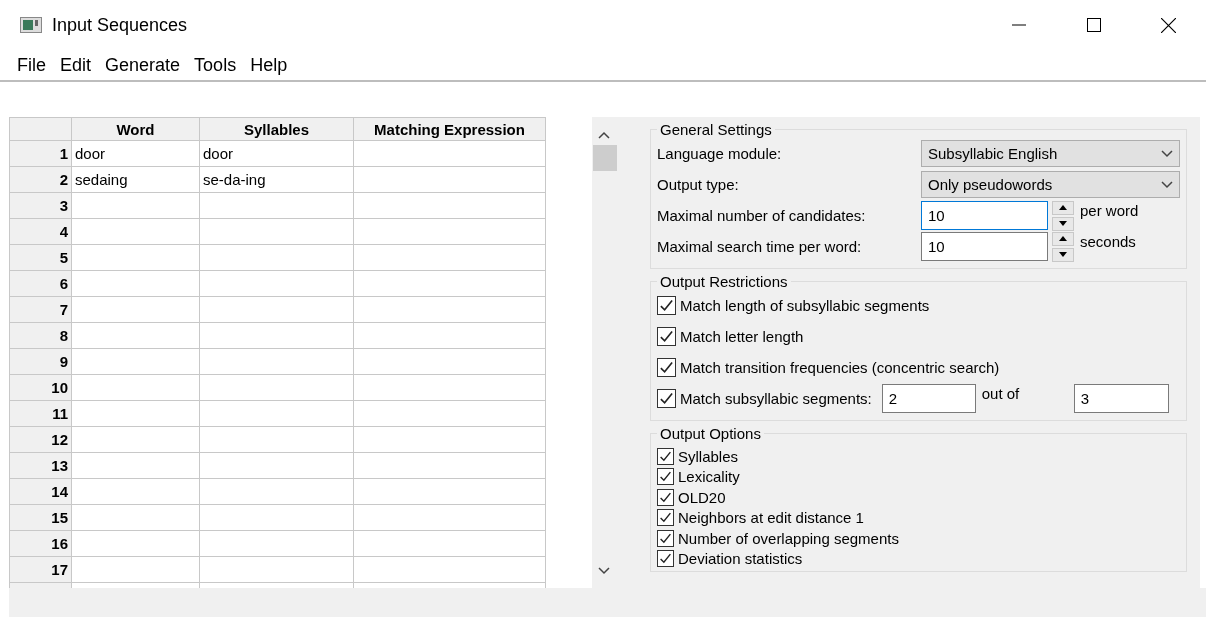 This screenshot has height=617, width=1206. What do you see at coordinates (40, 154) in the screenshot?
I see `row-number: 1` at bounding box center [40, 154].